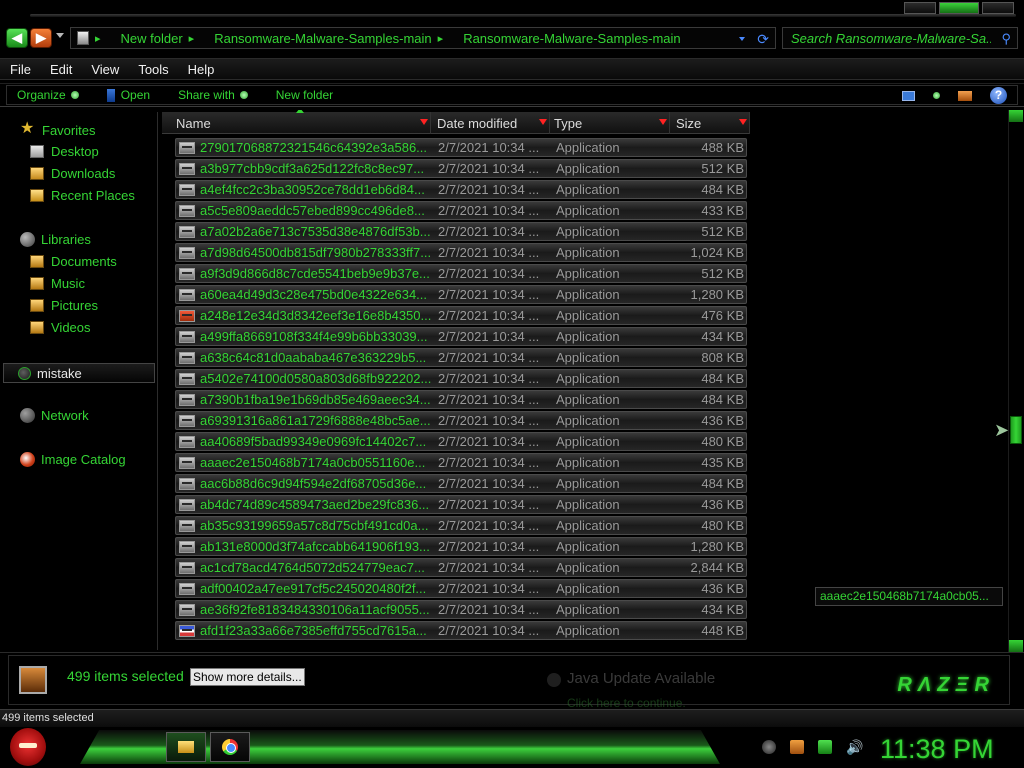  Describe the element at coordinates (1006, 39) in the screenshot. I see `search-icon: ⚲` at that location.